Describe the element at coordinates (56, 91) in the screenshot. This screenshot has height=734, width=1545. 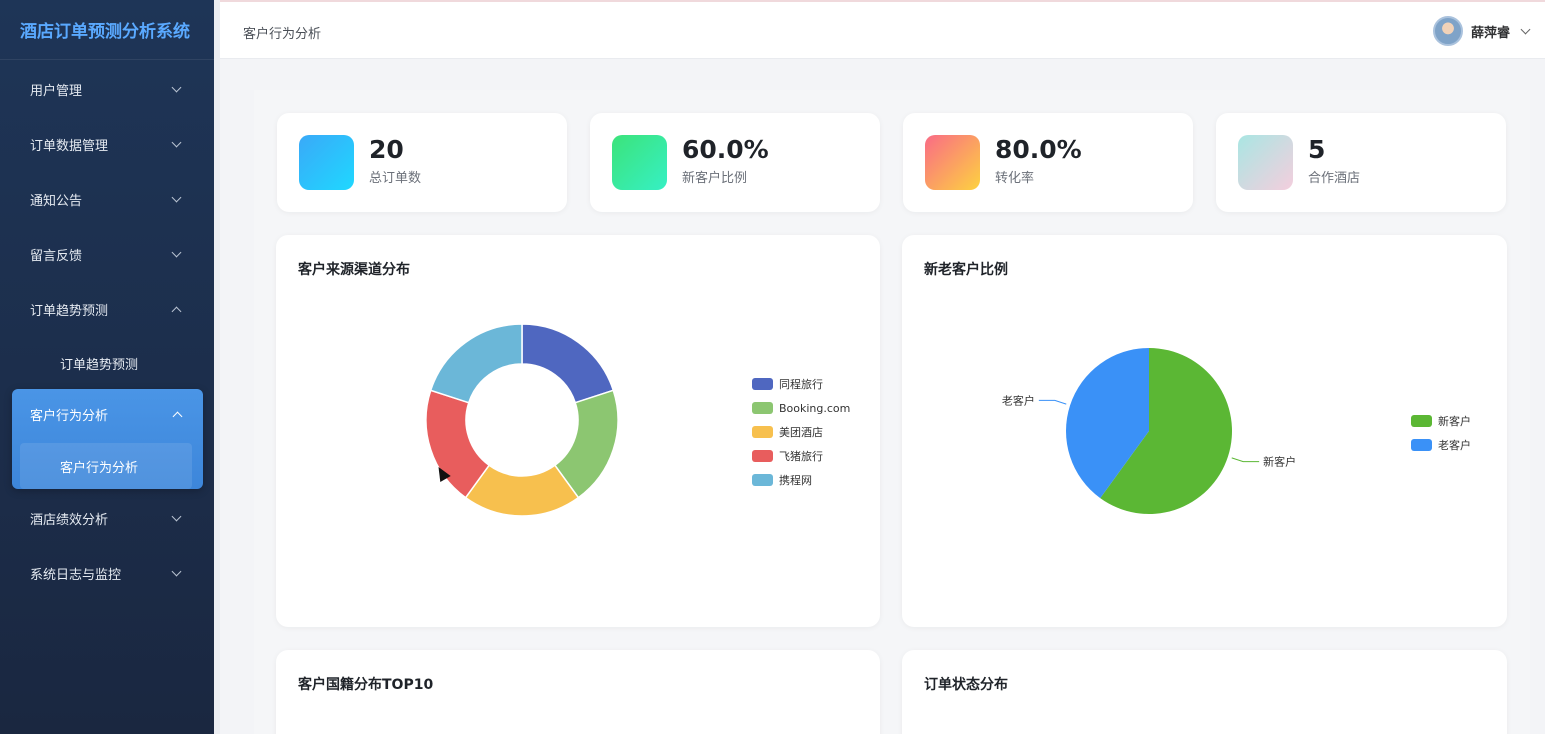
I see `sidebar-item-label: 用户管理` at that location.